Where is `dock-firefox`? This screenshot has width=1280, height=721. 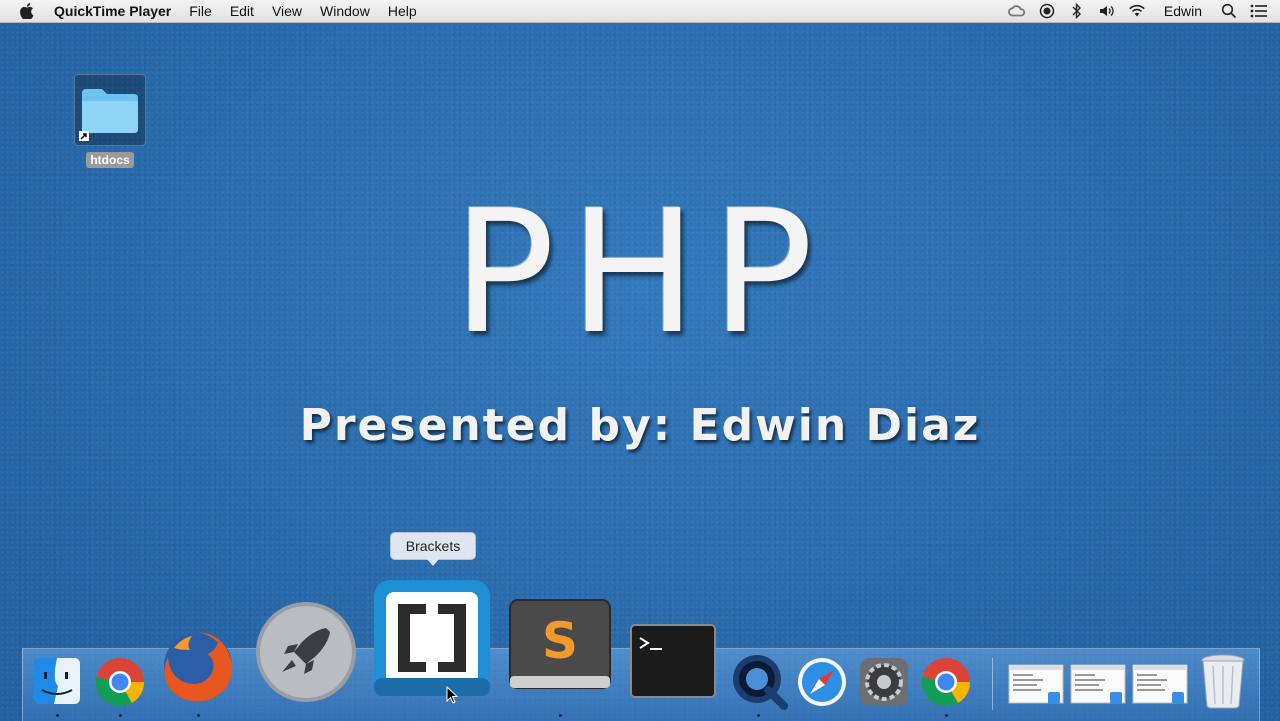 dock-firefox is located at coordinates (198, 668).